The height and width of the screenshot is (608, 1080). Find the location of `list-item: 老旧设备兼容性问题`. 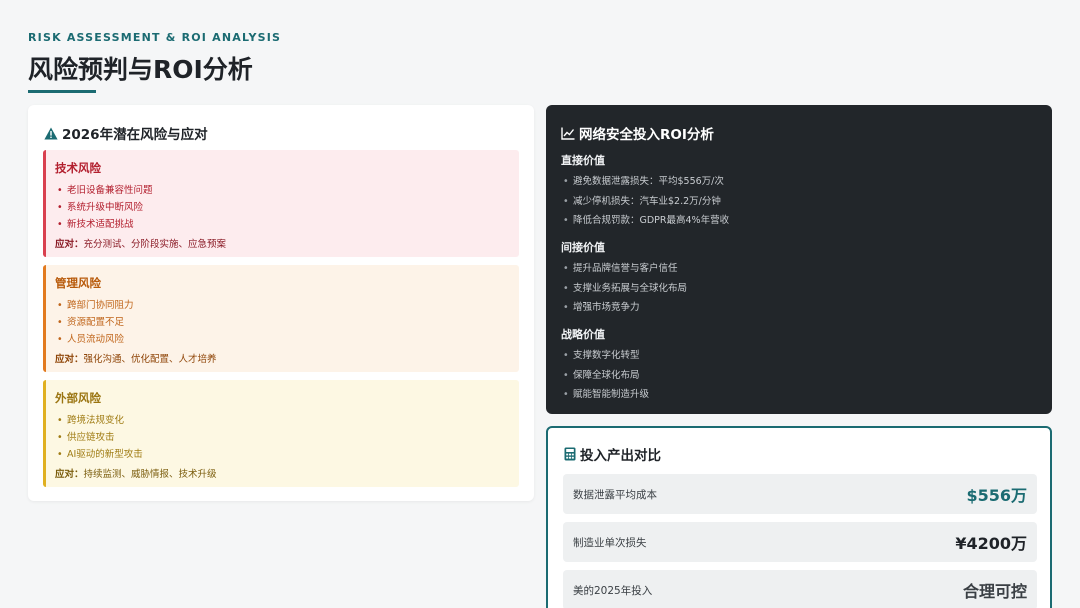

list-item: 老旧设备兼容性问题 is located at coordinates (287, 190).